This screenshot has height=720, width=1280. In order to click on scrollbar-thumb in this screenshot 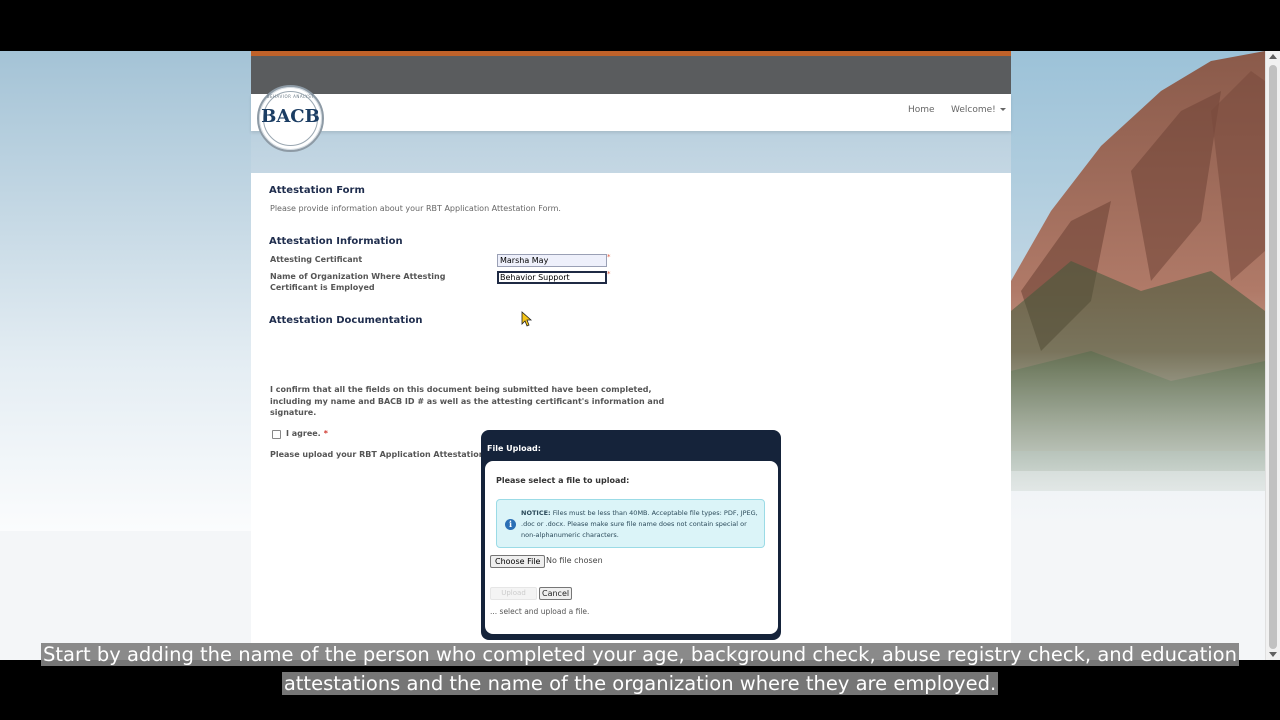, I will do `click(1273, 357)`.